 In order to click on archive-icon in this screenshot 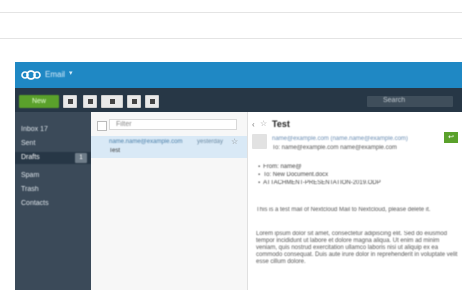, I will do `click(90, 101)`.